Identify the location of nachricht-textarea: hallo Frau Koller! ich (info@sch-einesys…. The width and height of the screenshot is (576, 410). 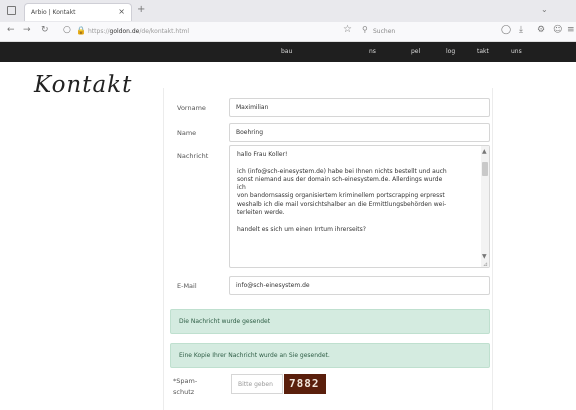
(359, 206).